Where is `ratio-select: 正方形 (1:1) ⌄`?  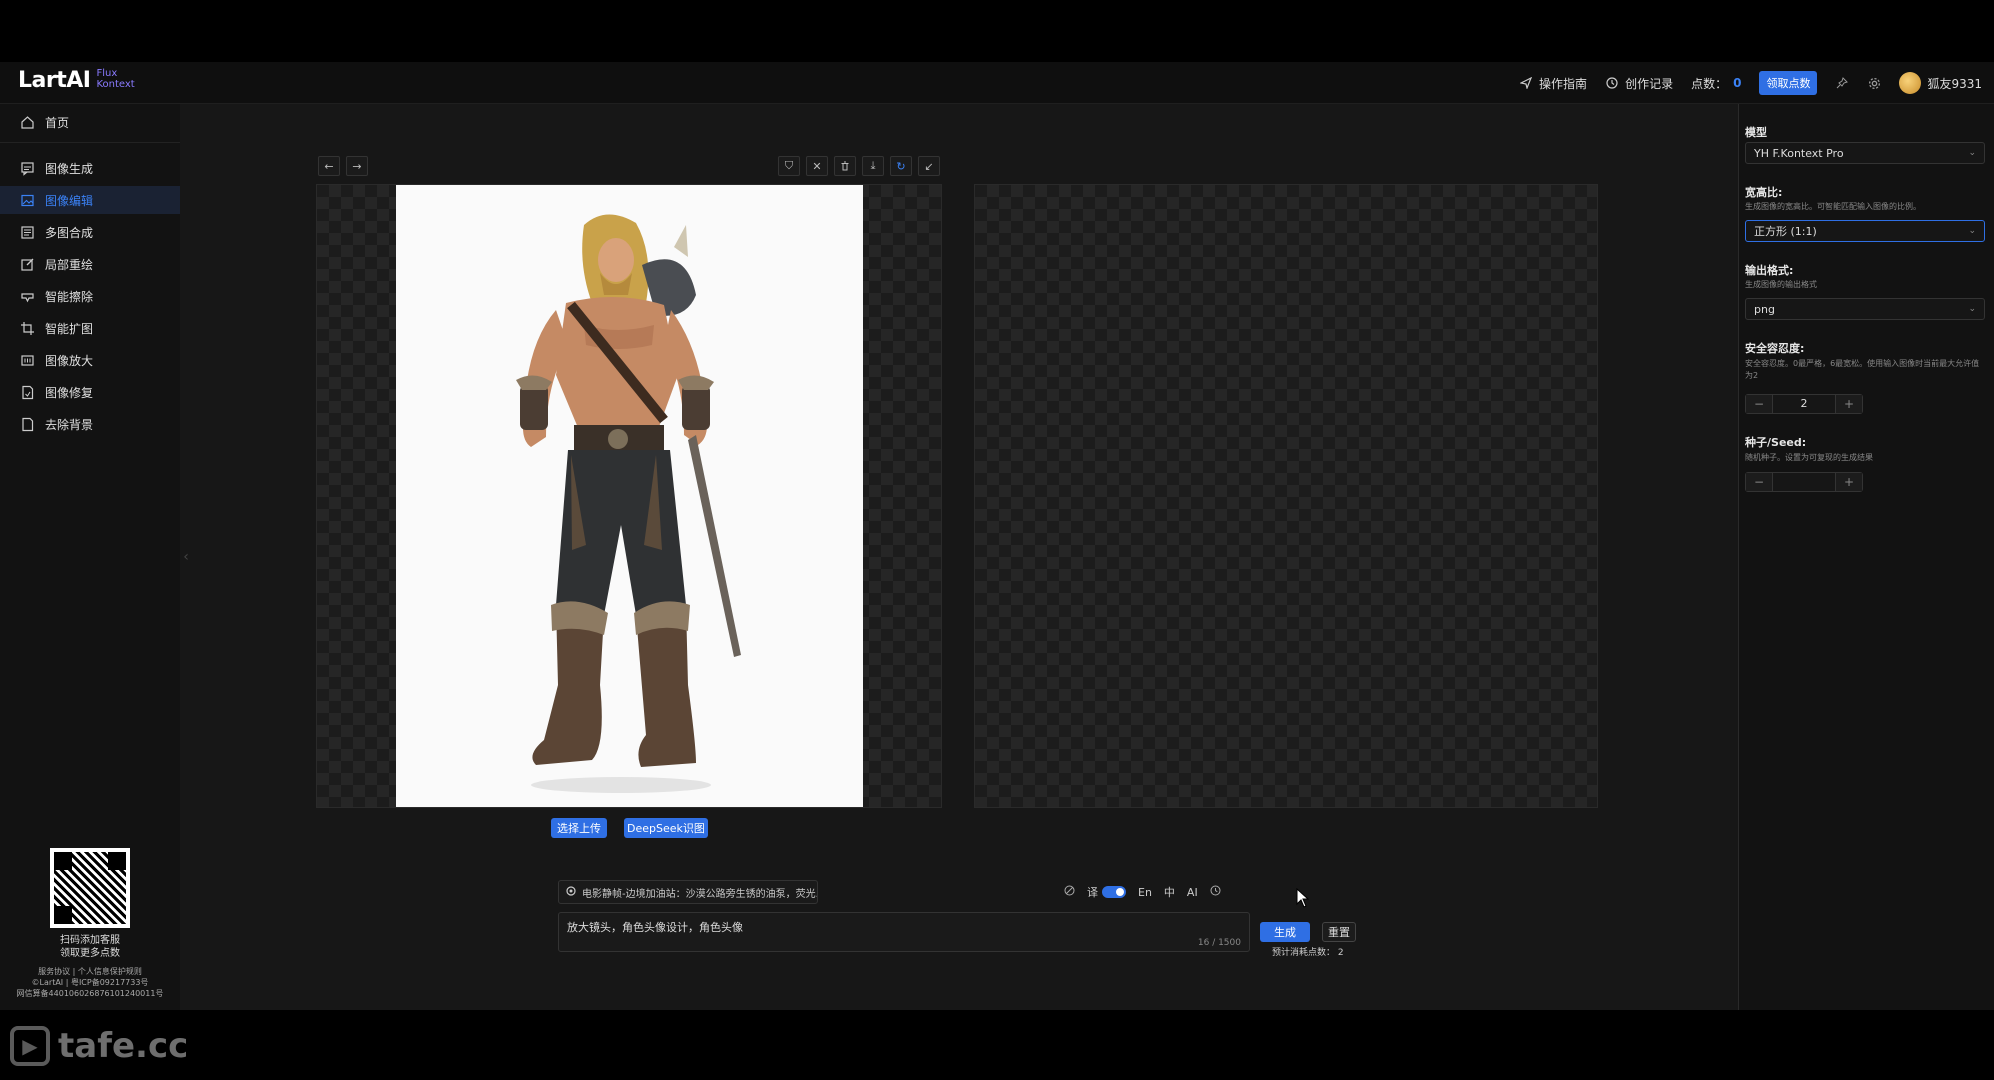
ratio-select: 正方形 (1:1) ⌄ is located at coordinates (1865, 231).